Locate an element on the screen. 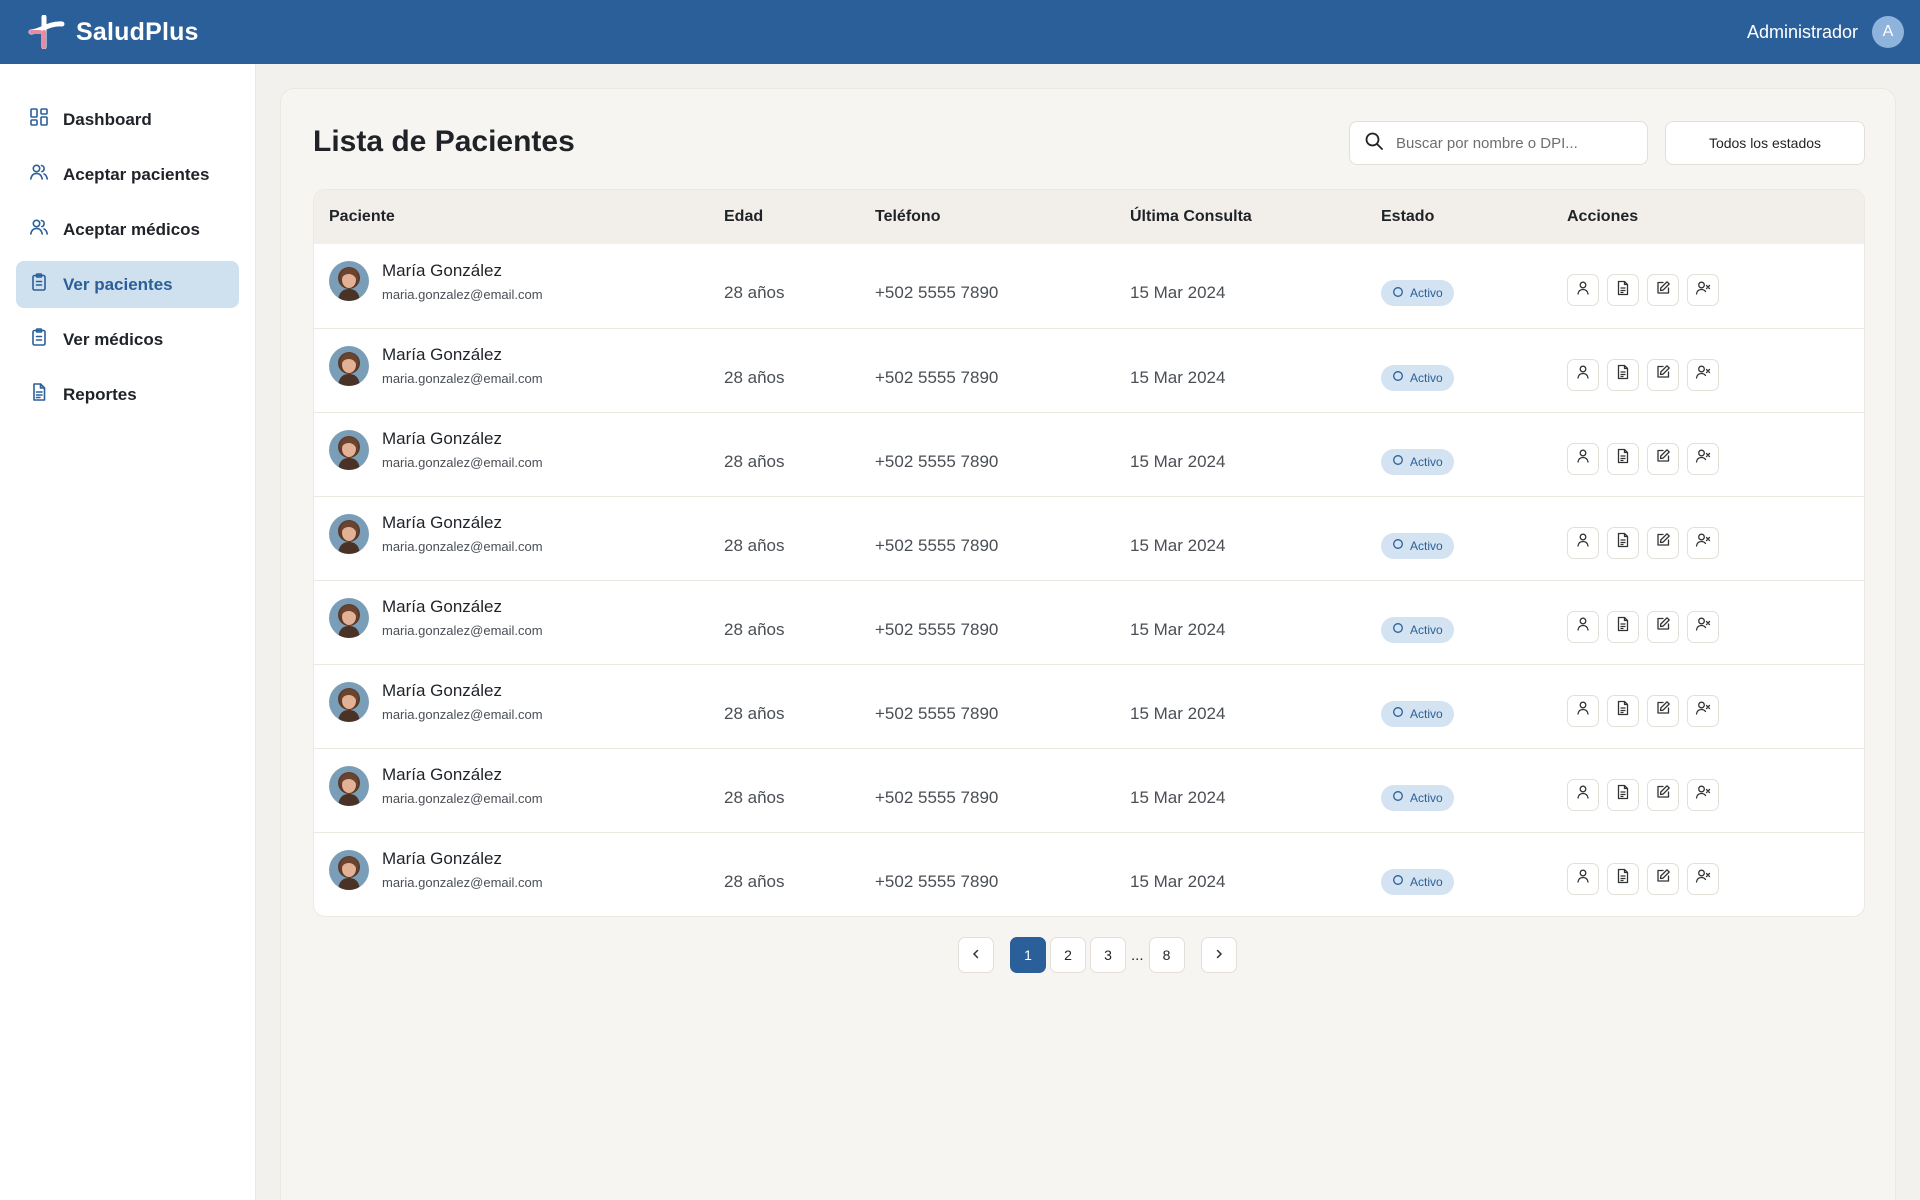  user-avatar: A is located at coordinates (1888, 32).